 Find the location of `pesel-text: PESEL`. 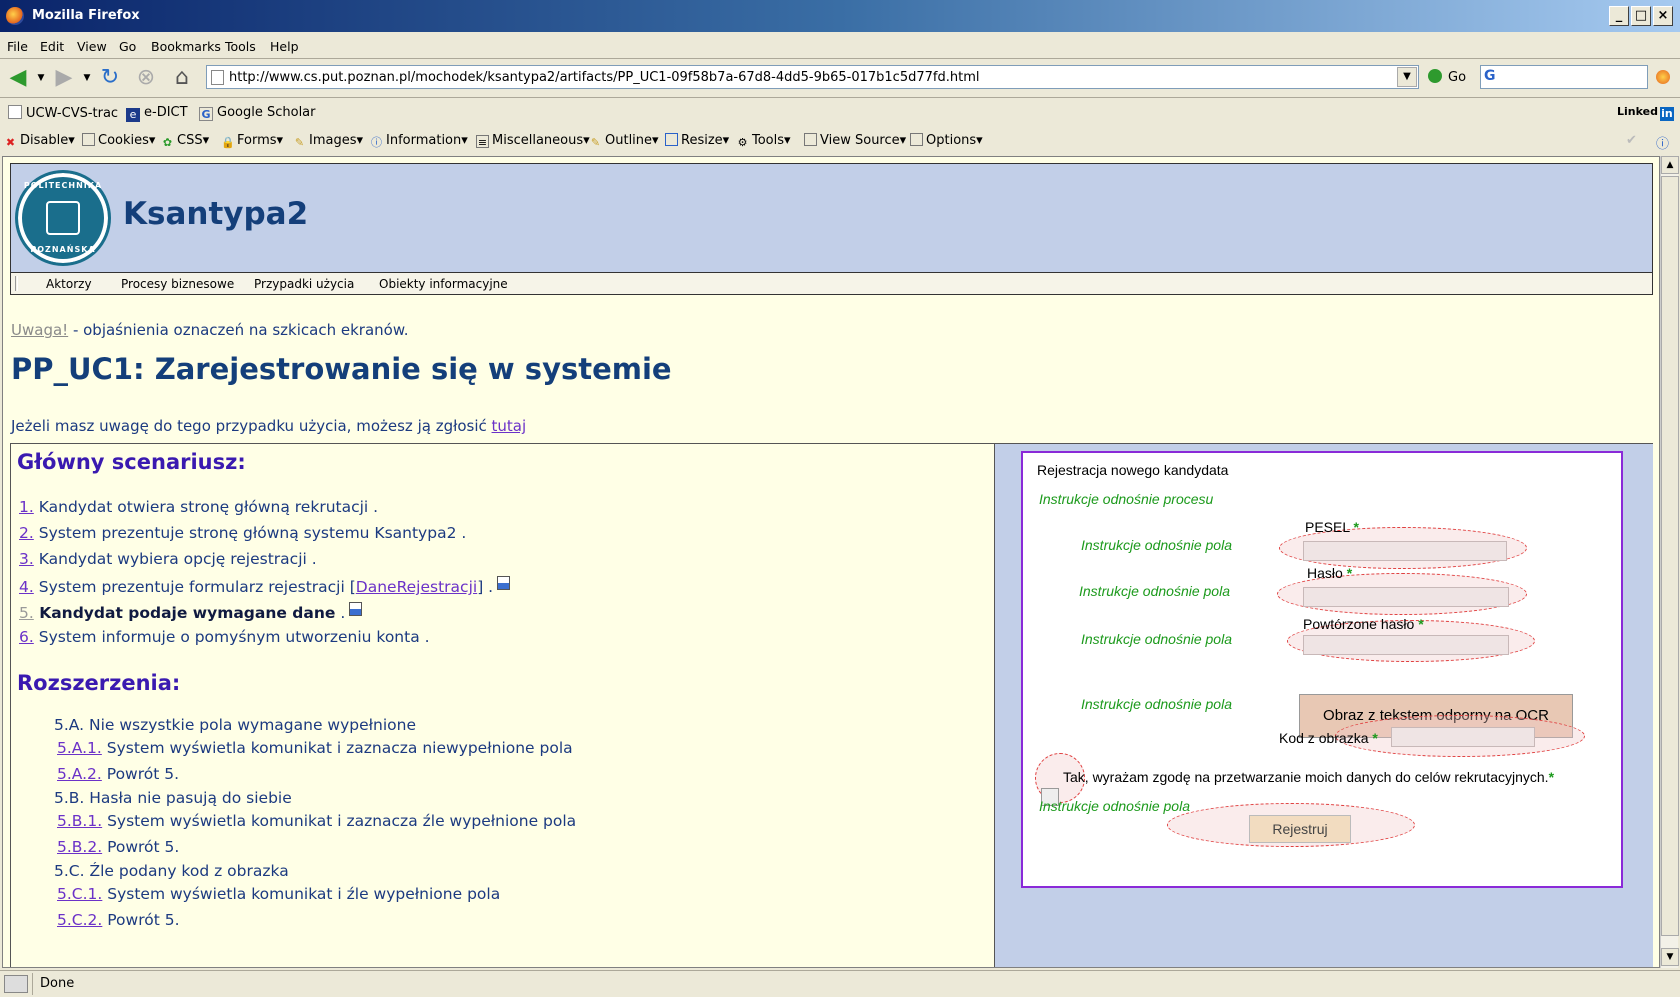

pesel-text: PESEL is located at coordinates (1327, 527).